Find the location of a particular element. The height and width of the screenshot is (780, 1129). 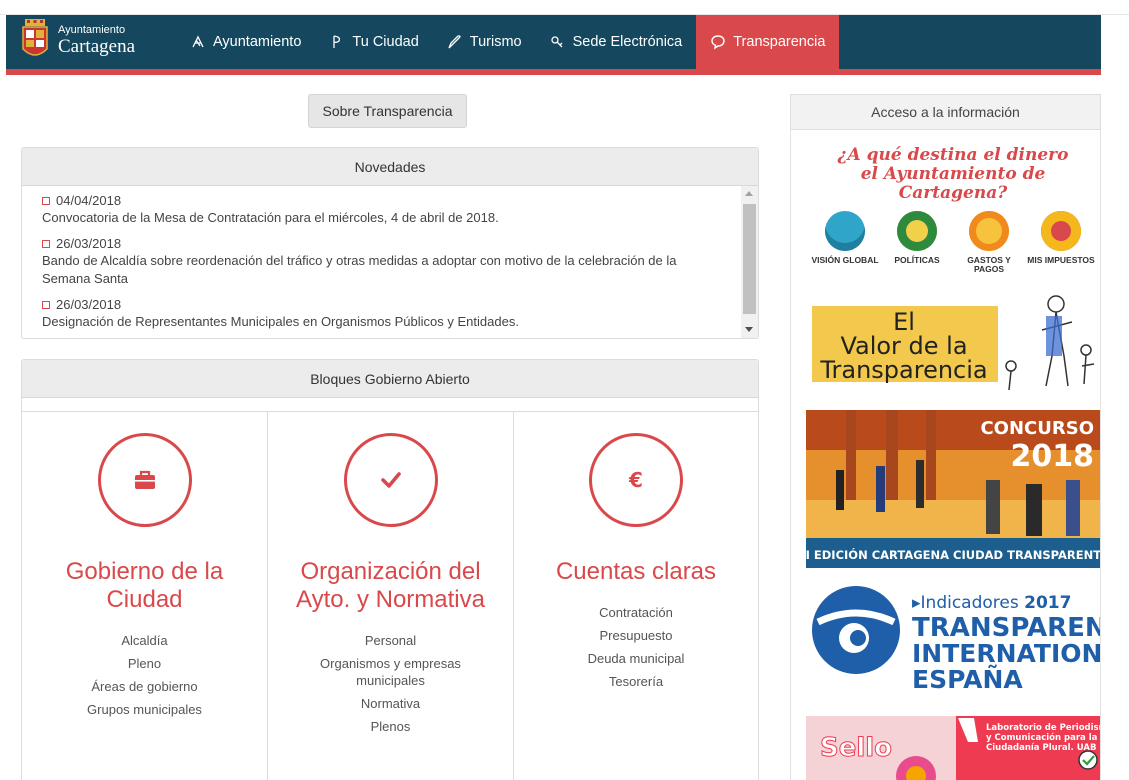

scroll-up-arrow-icon is located at coordinates (749, 193).